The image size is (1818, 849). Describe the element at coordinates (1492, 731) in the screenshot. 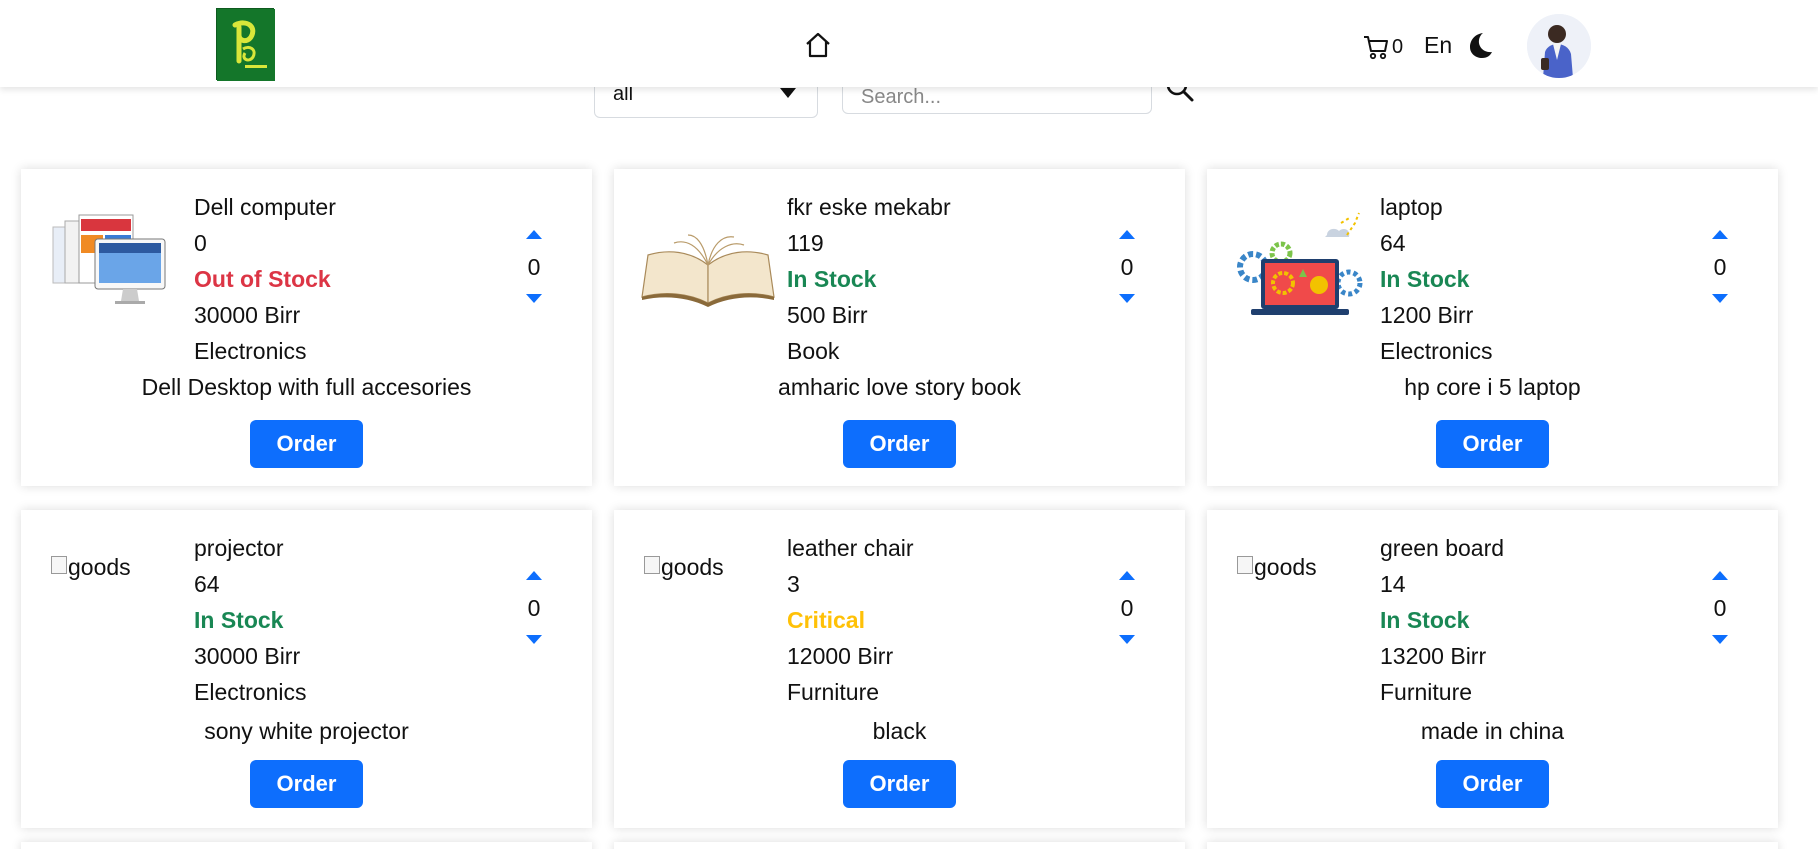

I see `product-description: made in china` at that location.